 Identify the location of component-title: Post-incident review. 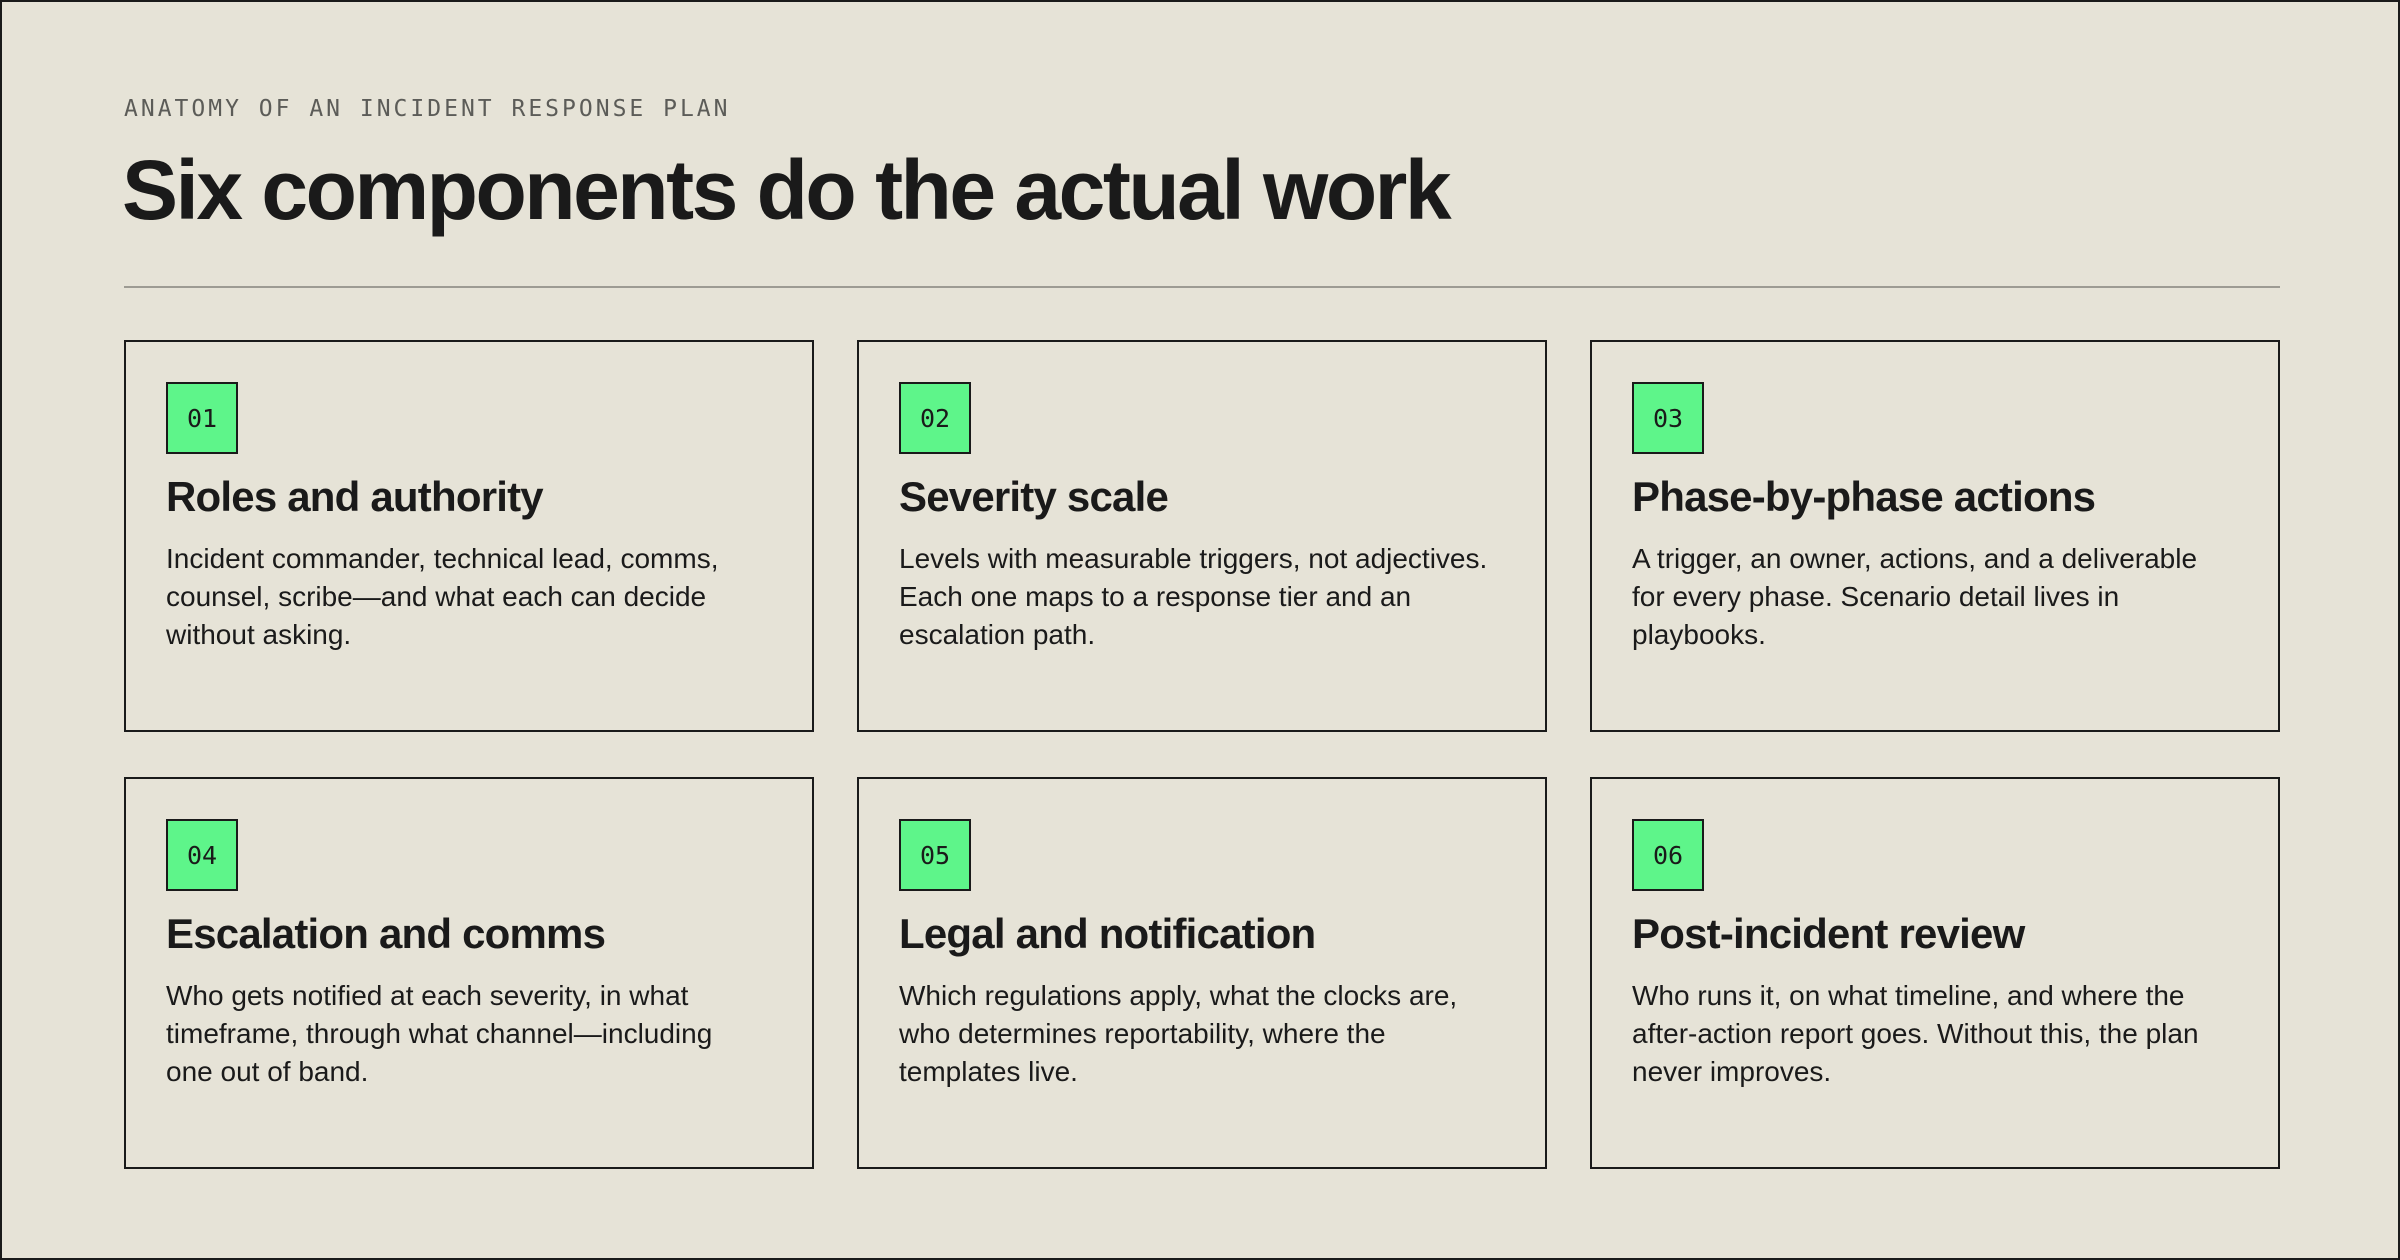
(1828, 933).